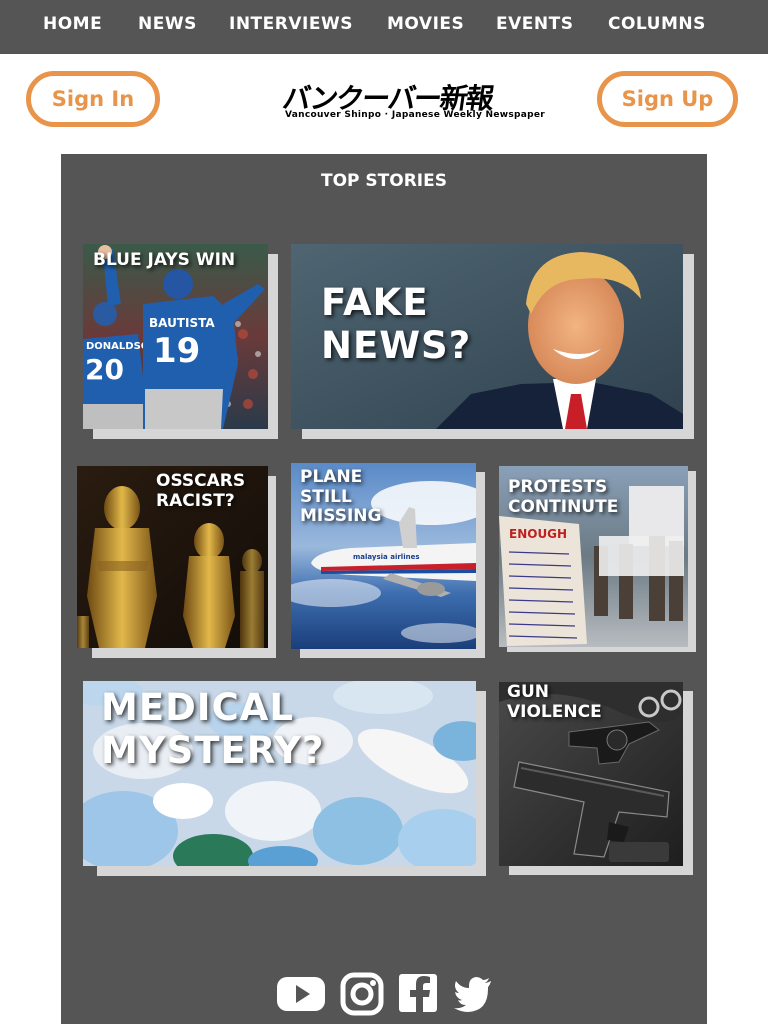  I want to click on nav-events: EVENTS, so click(534, 24).